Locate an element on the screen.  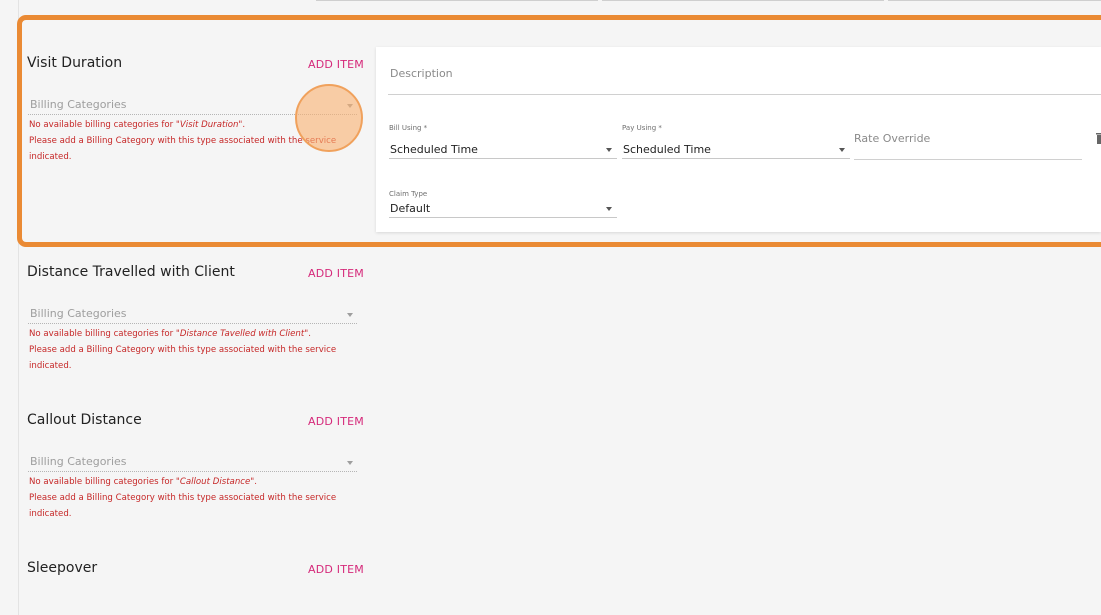
delete-icon is located at coordinates (1098, 139).